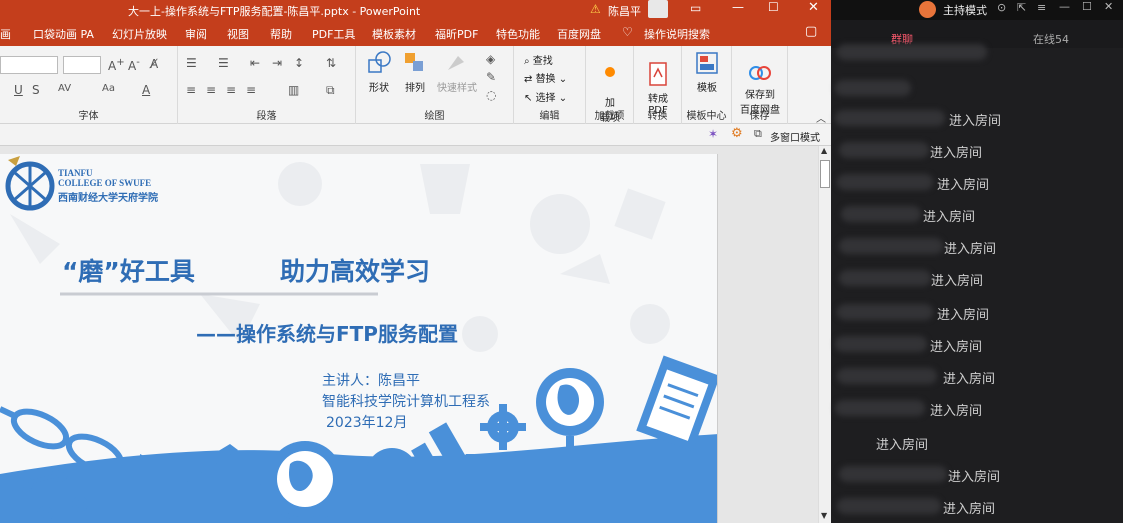 The image size is (1123, 523). Describe the element at coordinates (5, 34) in the screenshot. I see `tab-draw: 画` at that location.